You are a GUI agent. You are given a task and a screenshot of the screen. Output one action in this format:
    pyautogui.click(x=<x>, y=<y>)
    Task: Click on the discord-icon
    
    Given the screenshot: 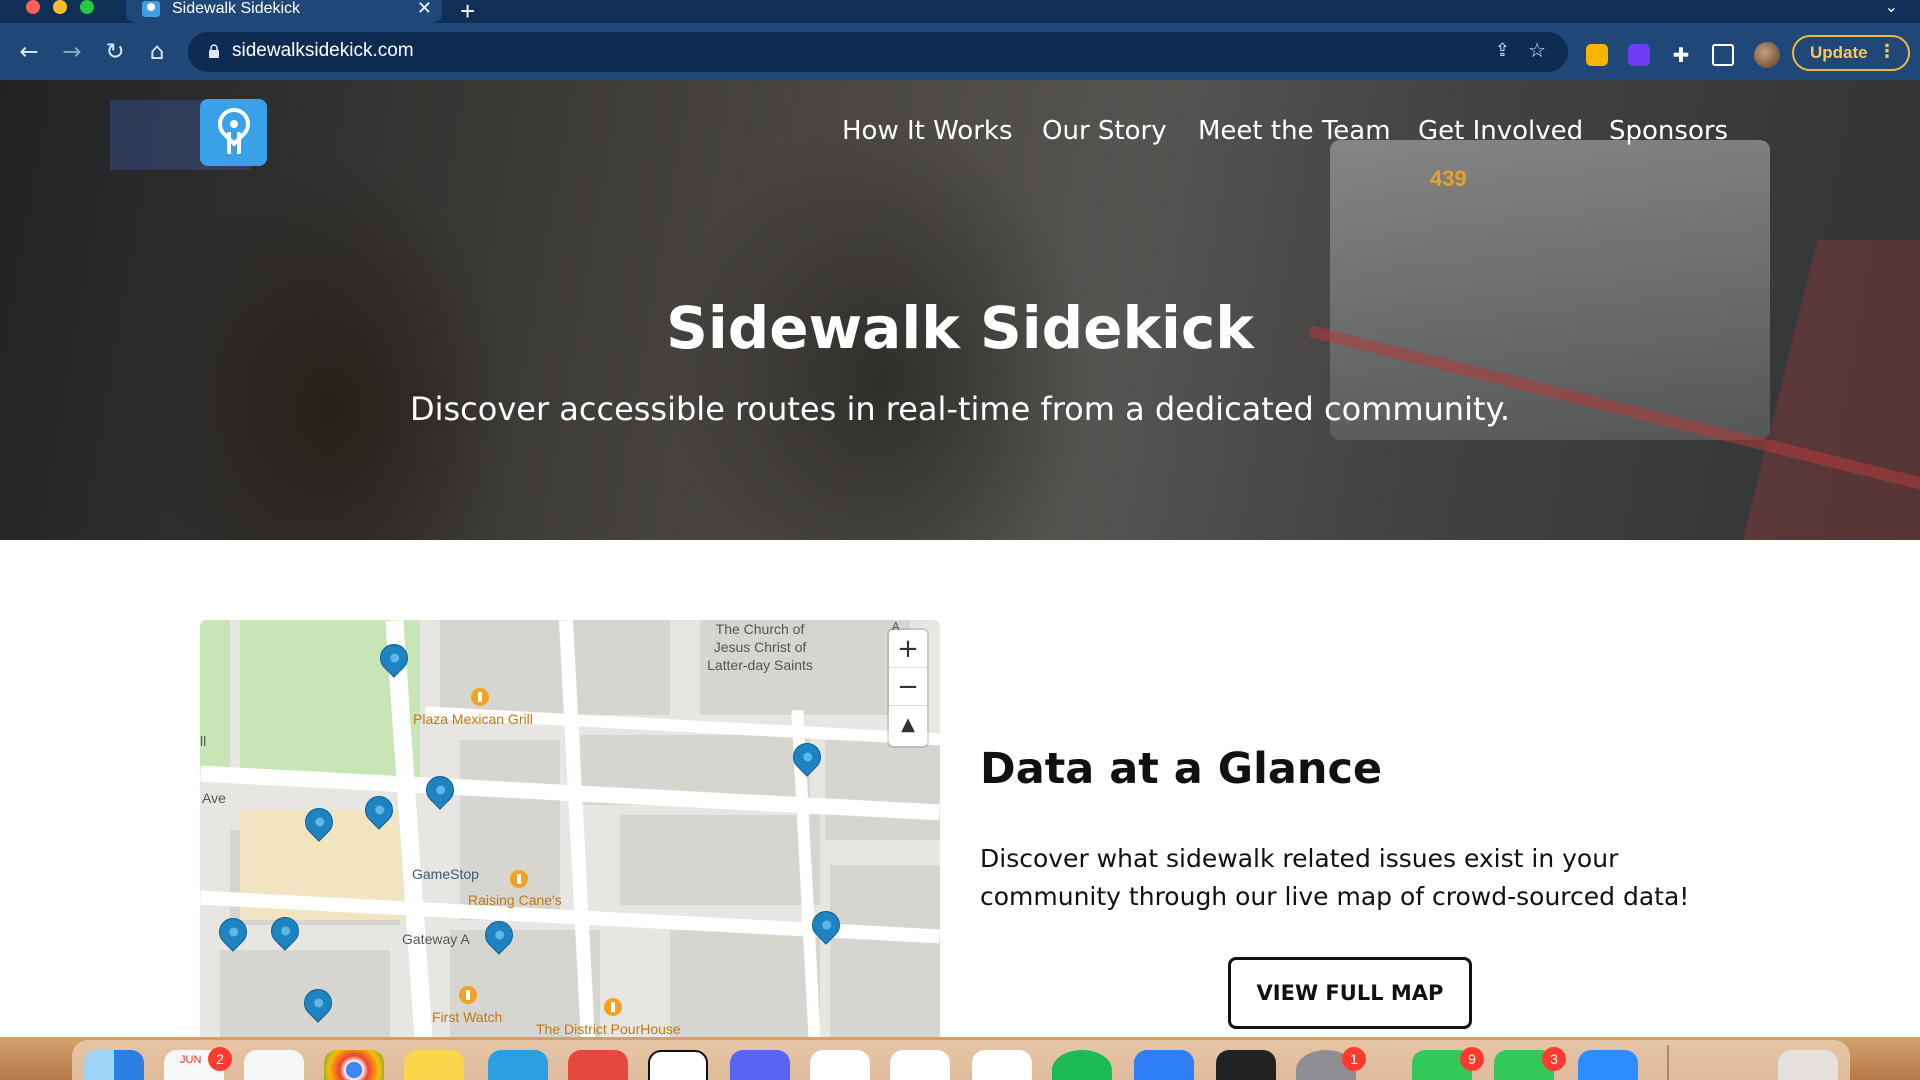 What is the action you would take?
    pyautogui.click(x=760, y=1065)
    